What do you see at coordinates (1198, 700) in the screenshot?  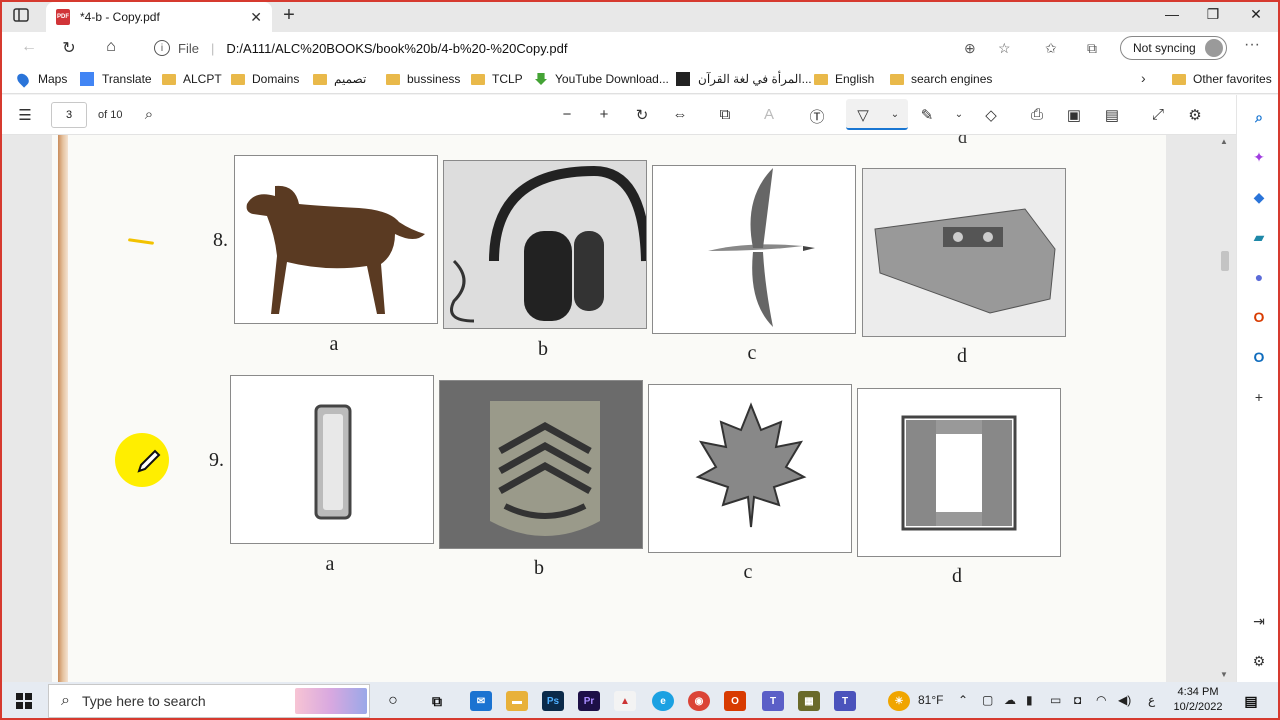 I see `clock: 4:34 PM 10/2/2022` at bounding box center [1198, 700].